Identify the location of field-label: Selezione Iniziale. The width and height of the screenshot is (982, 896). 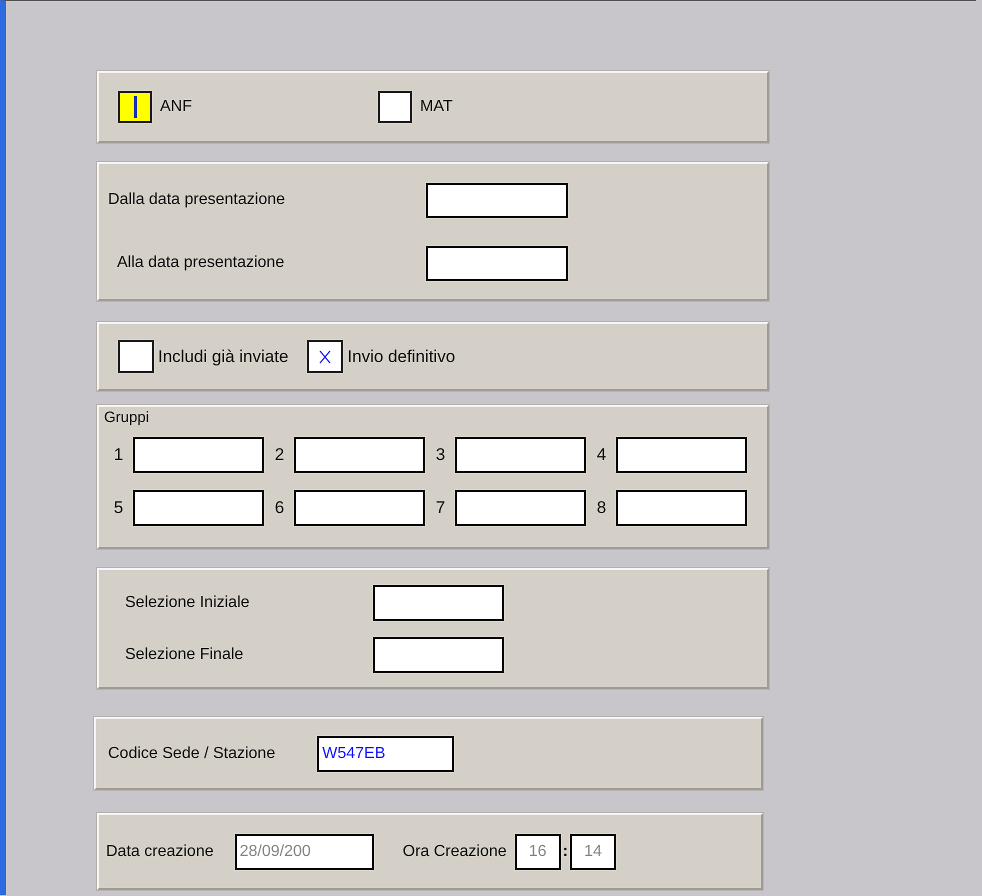
(188, 603).